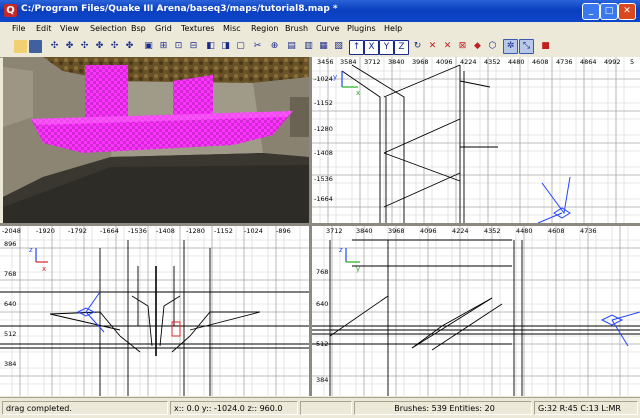 This screenshot has width=640, height=418. I want to click on scale-icon: ✕, so click(432, 46).